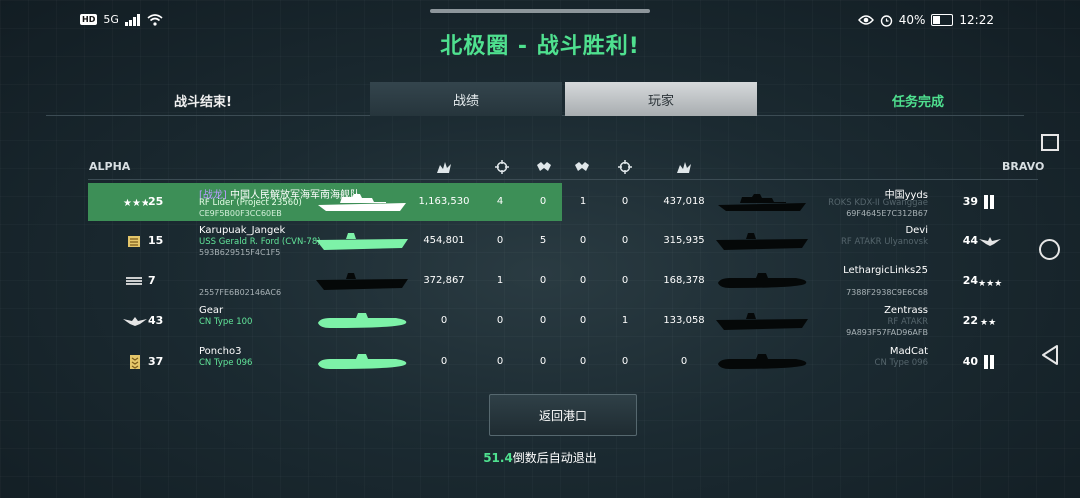  Describe the element at coordinates (260, 242) in the screenshot. I see `left-ship-name: USS Gerald R. Ford (CVN-78)` at that location.